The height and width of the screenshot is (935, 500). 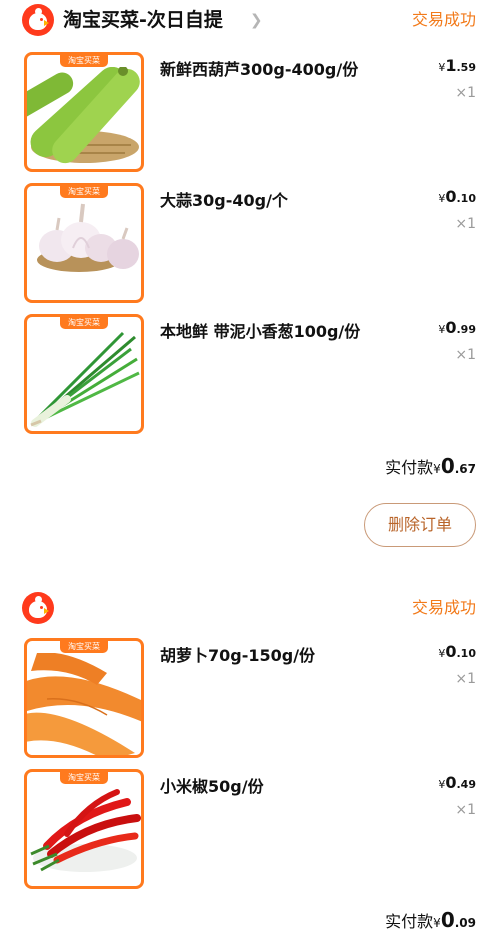 I want to click on order-total: 实付款¥0.09, so click(x=430, y=920).